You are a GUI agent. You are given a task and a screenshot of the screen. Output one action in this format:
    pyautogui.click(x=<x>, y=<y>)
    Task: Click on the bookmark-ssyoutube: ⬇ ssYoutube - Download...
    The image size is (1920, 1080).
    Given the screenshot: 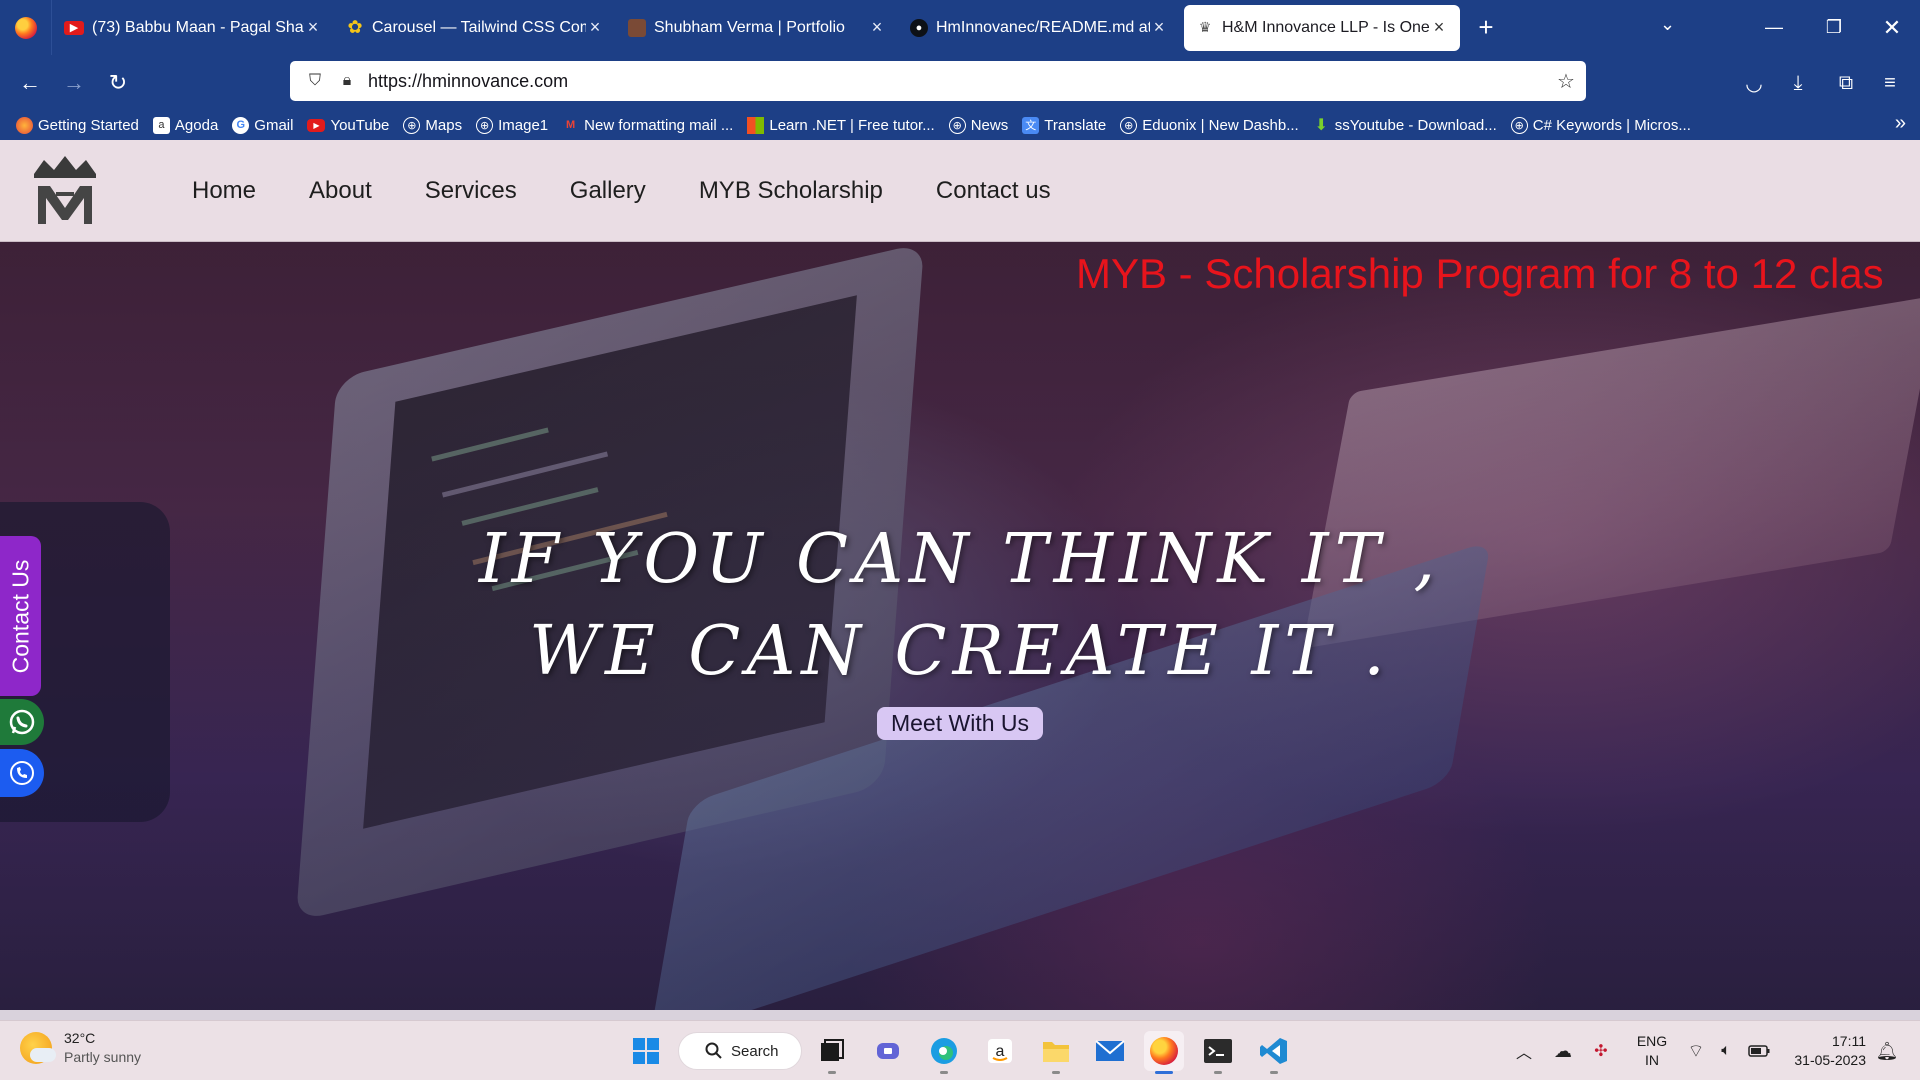 What is the action you would take?
    pyautogui.click(x=1405, y=126)
    